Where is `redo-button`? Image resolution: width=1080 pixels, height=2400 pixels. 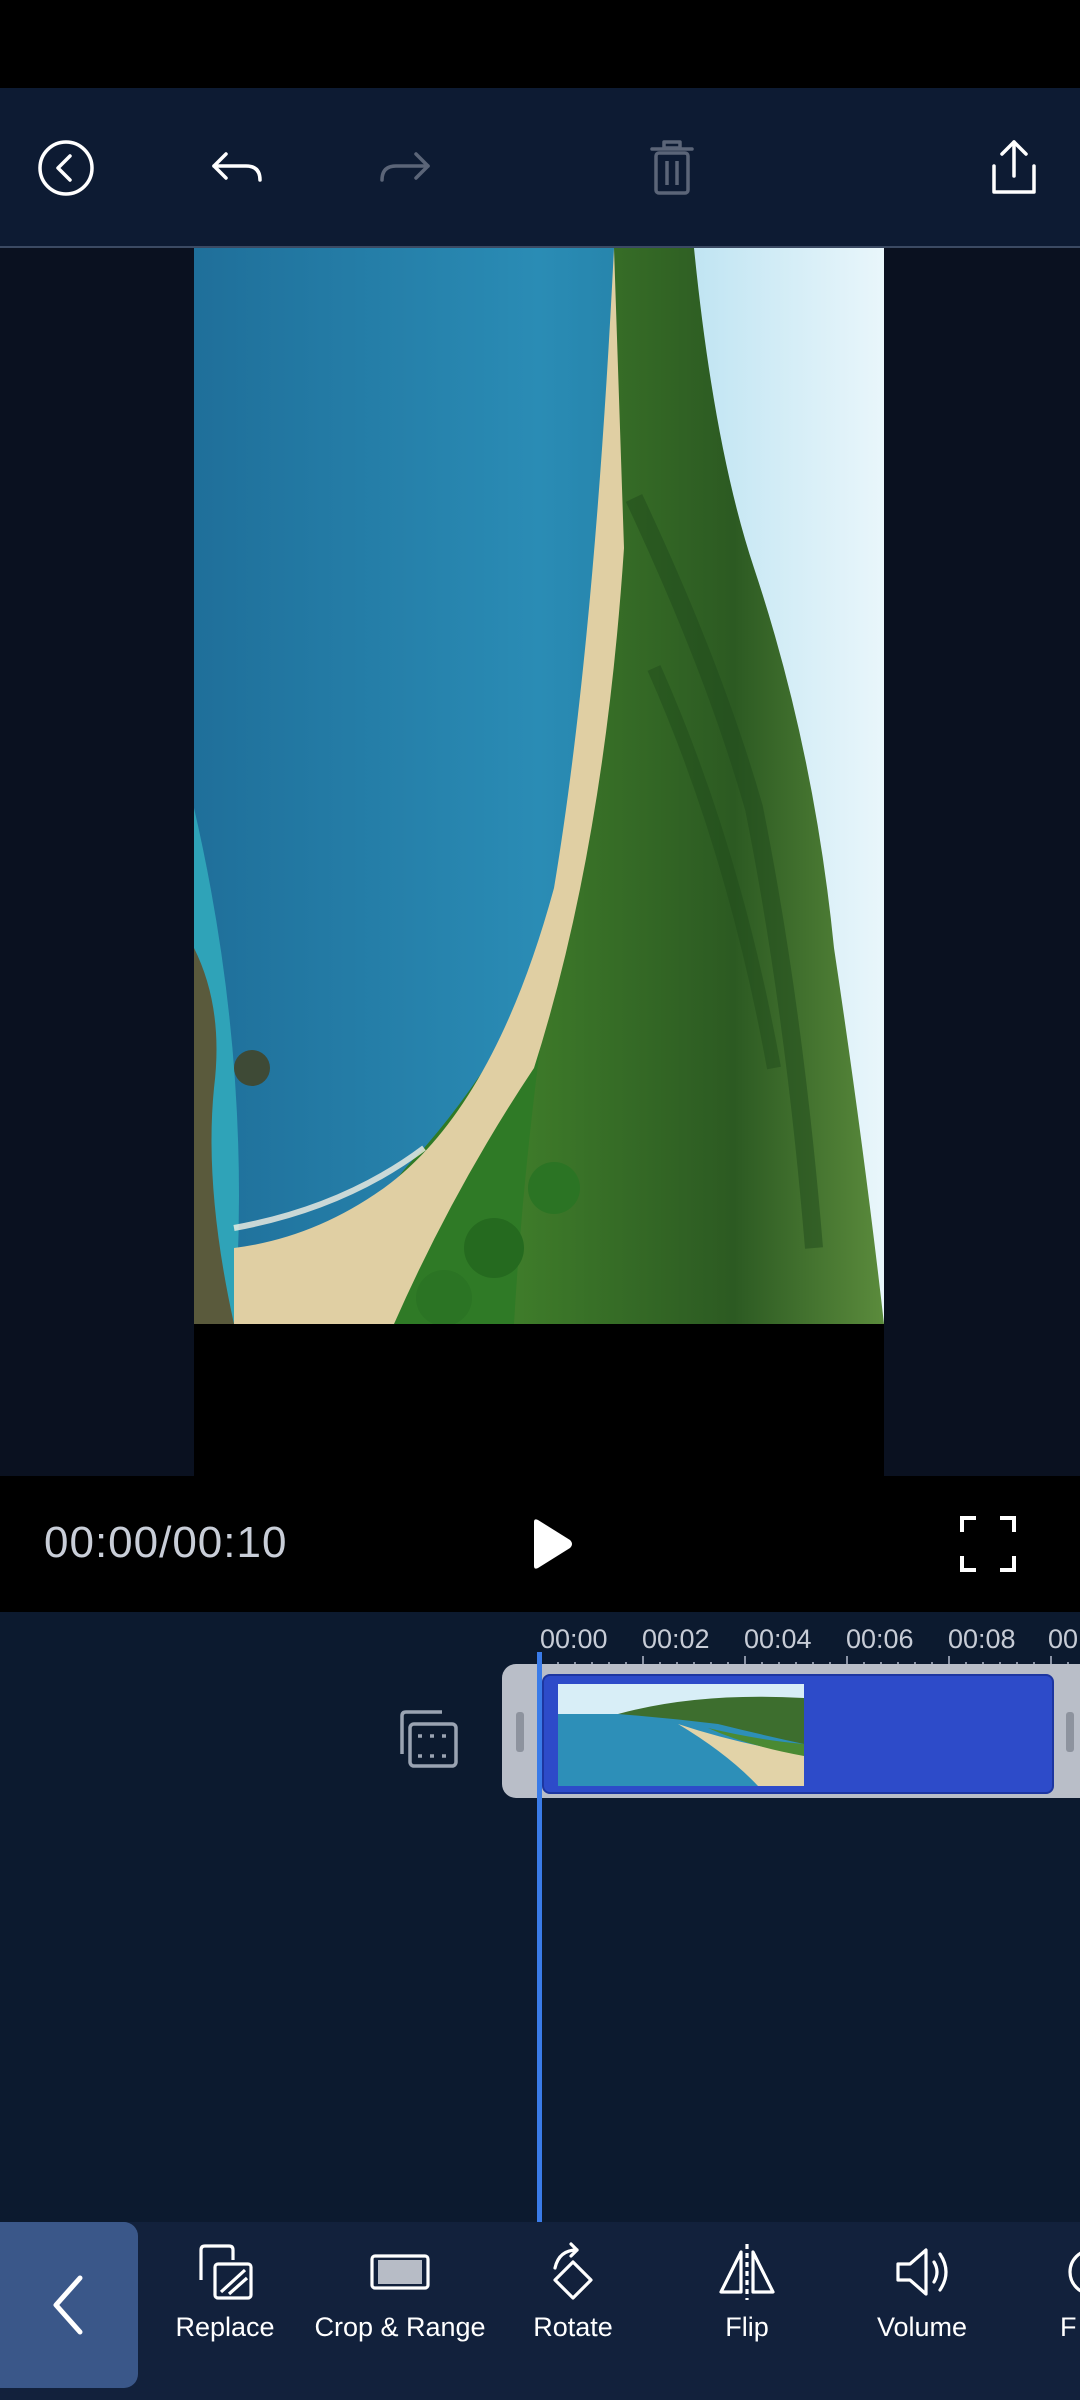
redo-button is located at coordinates (406, 168).